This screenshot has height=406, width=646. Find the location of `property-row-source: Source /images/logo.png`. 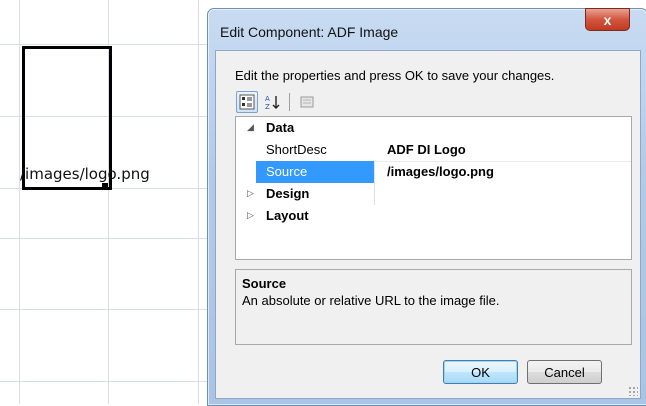

property-row-source: Source /images/logo.png is located at coordinates (433, 172).